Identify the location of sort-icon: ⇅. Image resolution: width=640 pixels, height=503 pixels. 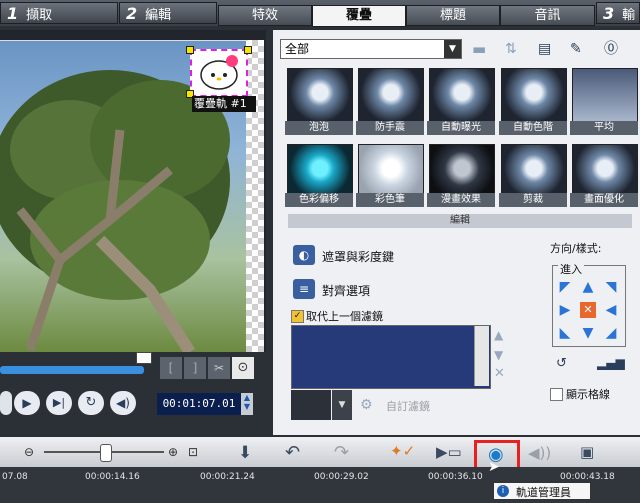
(515, 49).